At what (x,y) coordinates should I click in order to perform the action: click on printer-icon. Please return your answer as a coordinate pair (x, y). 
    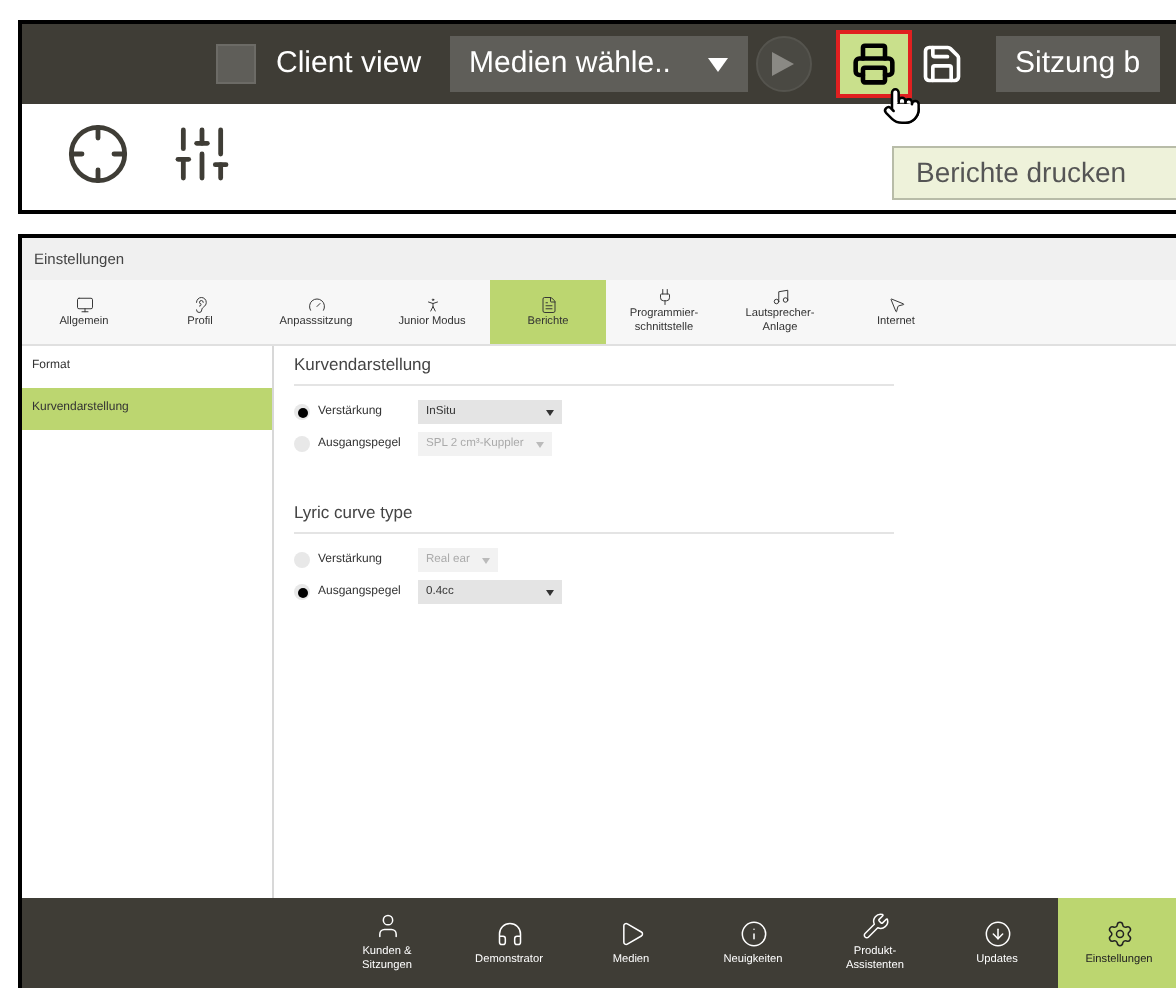
    Looking at the image, I should click on (873, 64).